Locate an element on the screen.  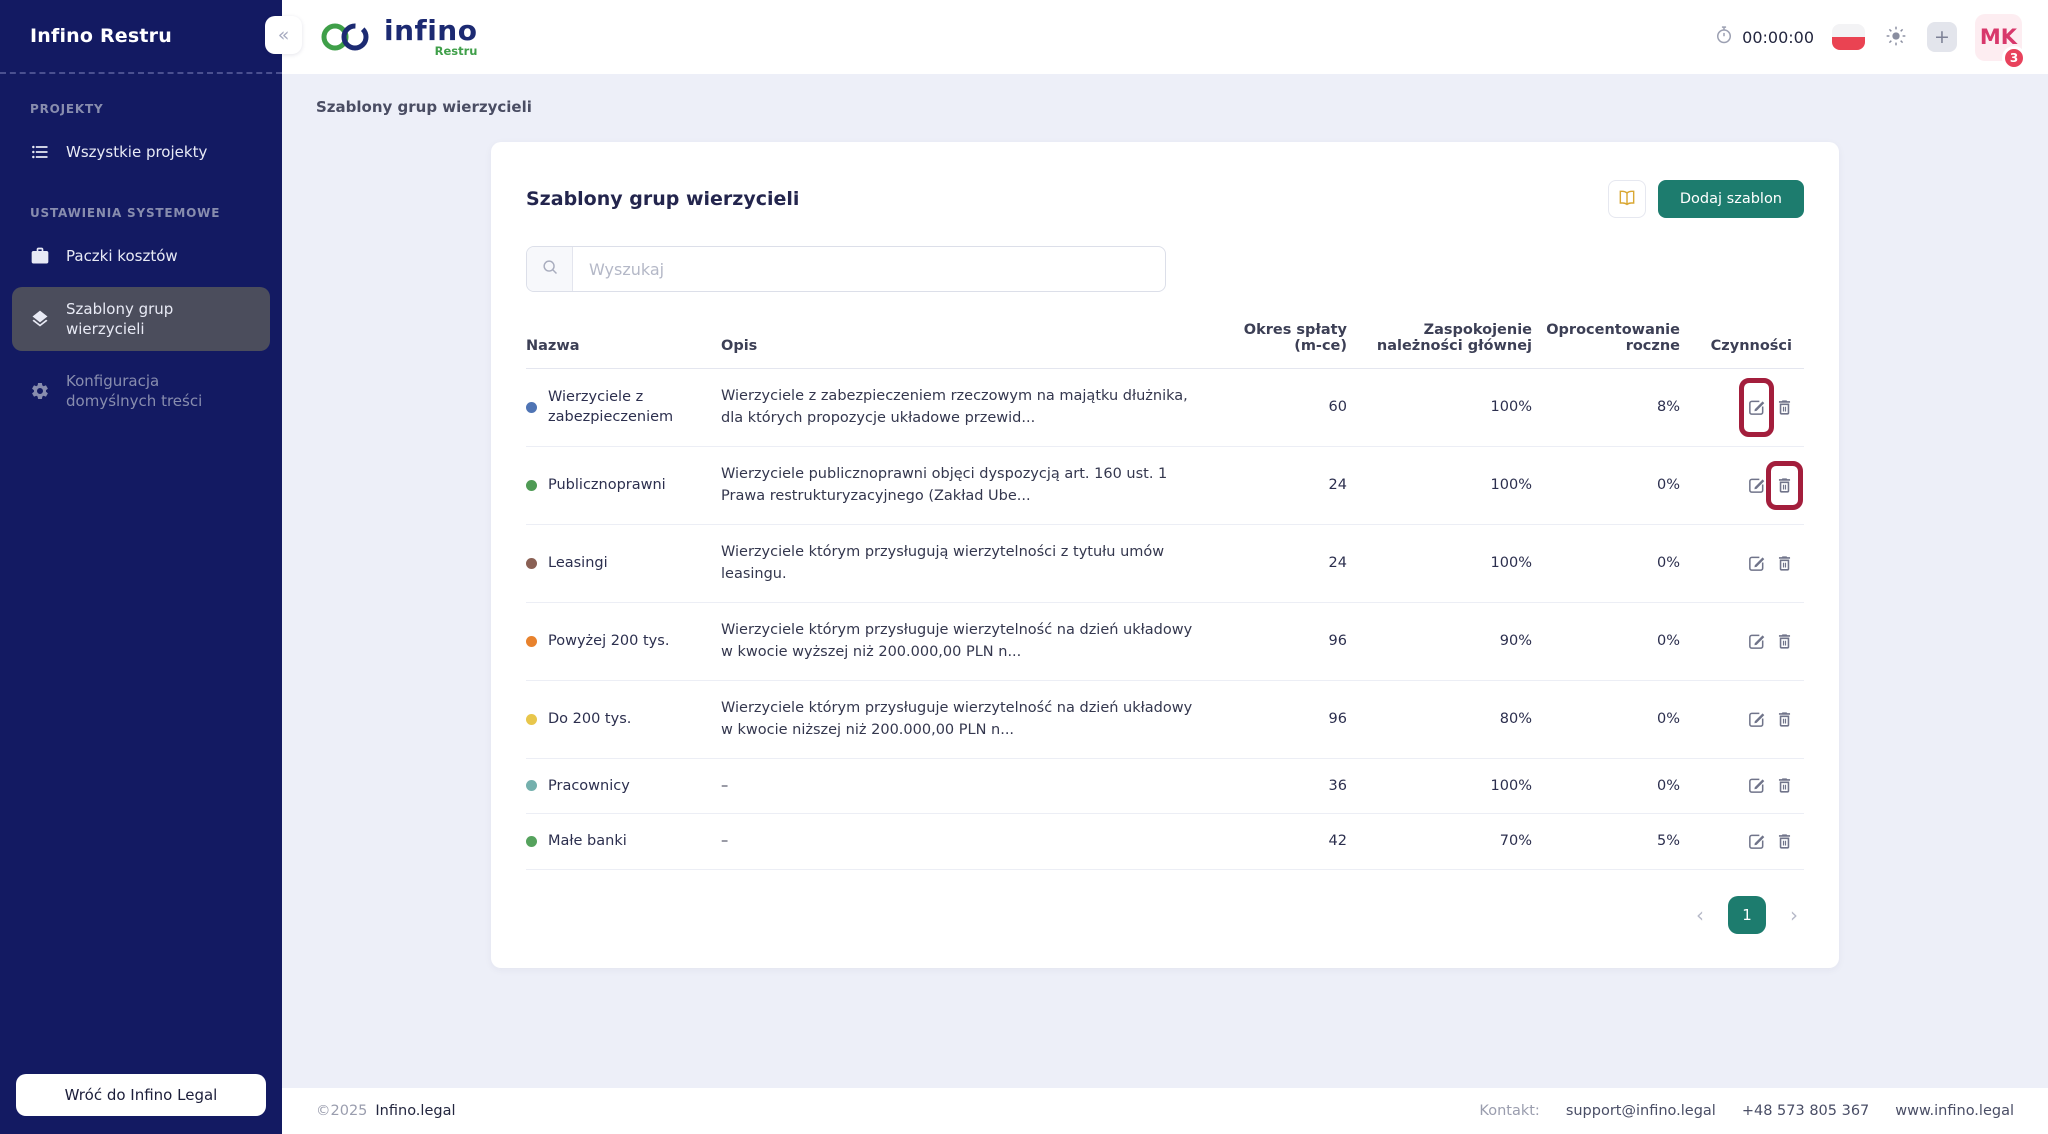
timer-value: 00:00:00 is located at coordinates (1778, 37).